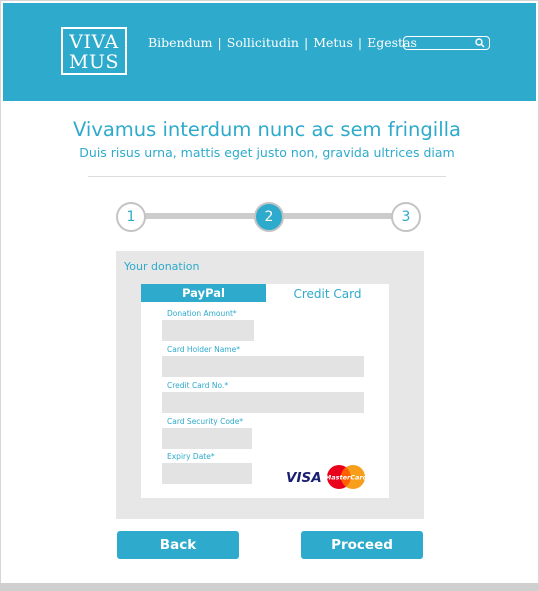 This screenshot has height=591, width=539. I want to click on search-input, so click(446, 43).